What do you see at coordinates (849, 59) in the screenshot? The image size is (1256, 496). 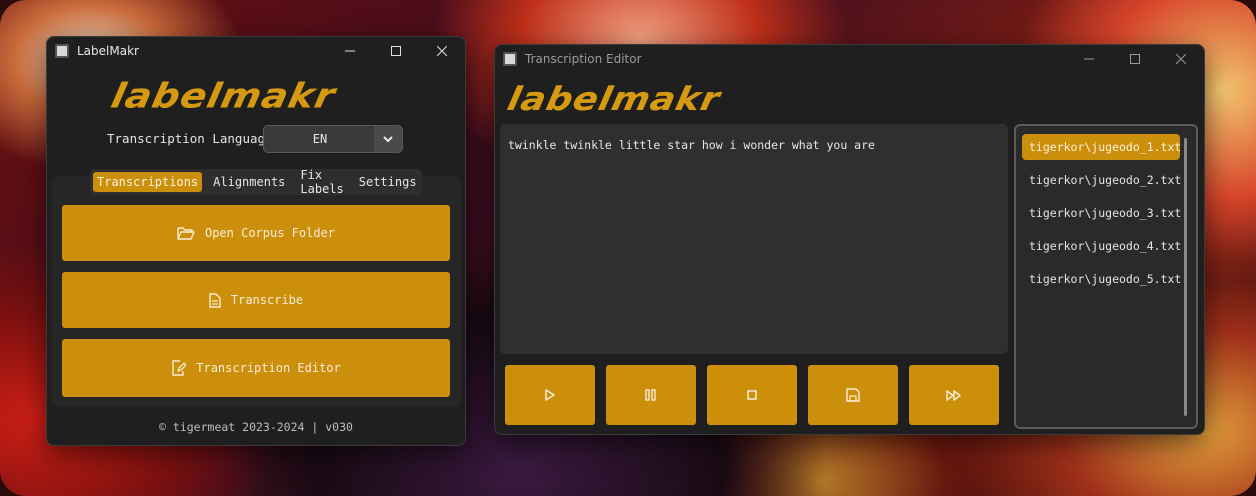 I see `editor-titlebar: Transcription Editor` at bounding box center [849, 59].